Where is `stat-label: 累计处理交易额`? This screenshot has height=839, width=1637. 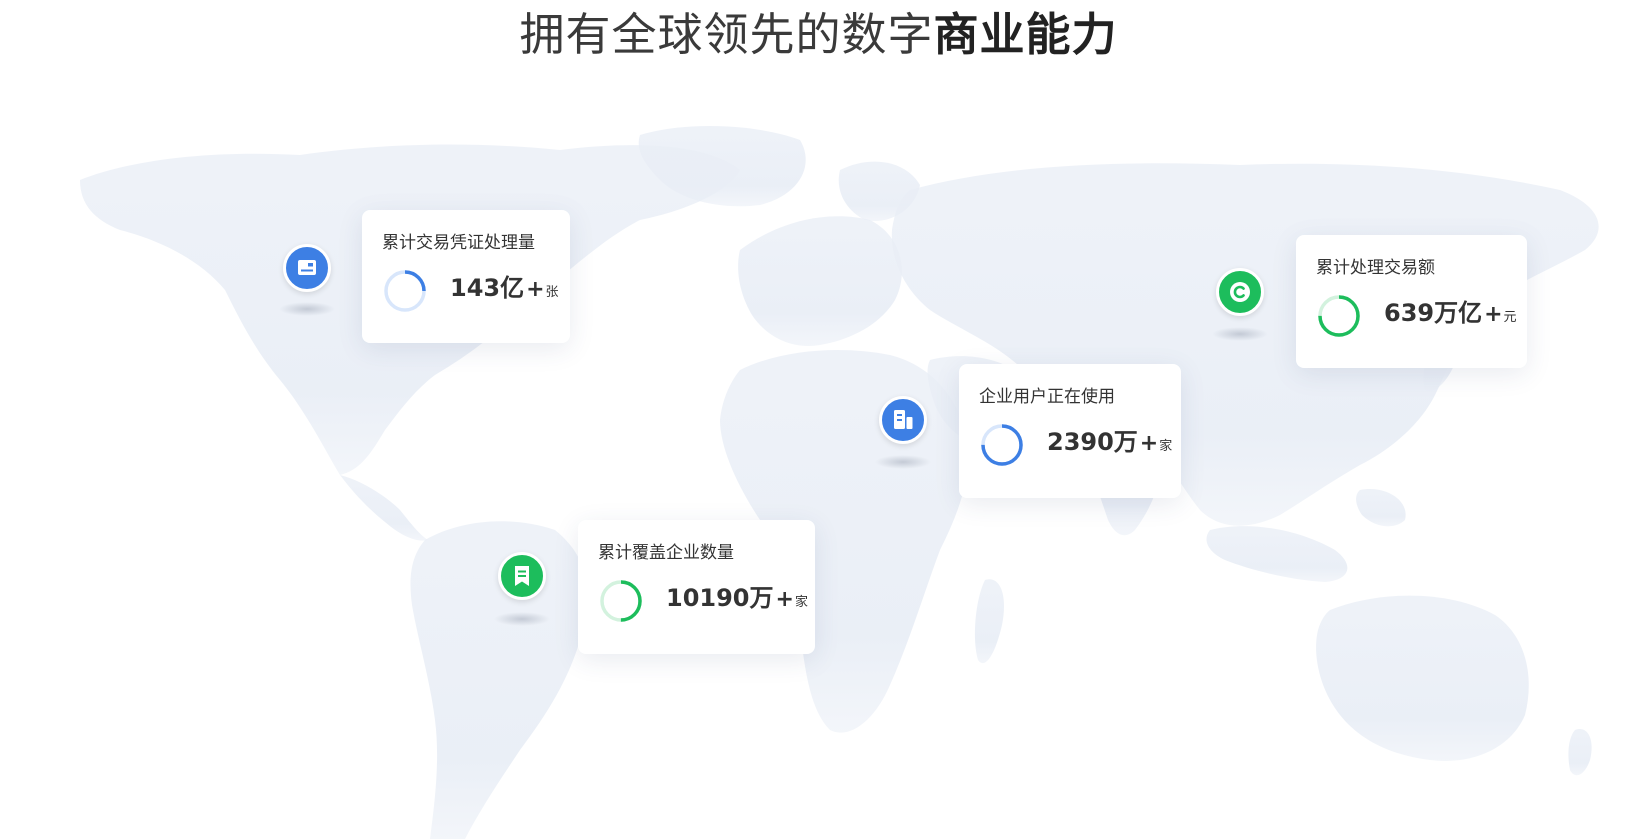 stat-label: 累计处理交易额 is located at coordinates (1375, 268).